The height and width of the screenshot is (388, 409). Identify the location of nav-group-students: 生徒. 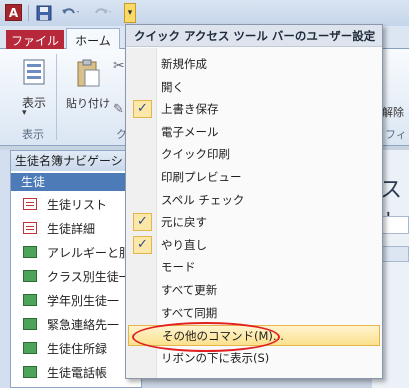
(76, 182).